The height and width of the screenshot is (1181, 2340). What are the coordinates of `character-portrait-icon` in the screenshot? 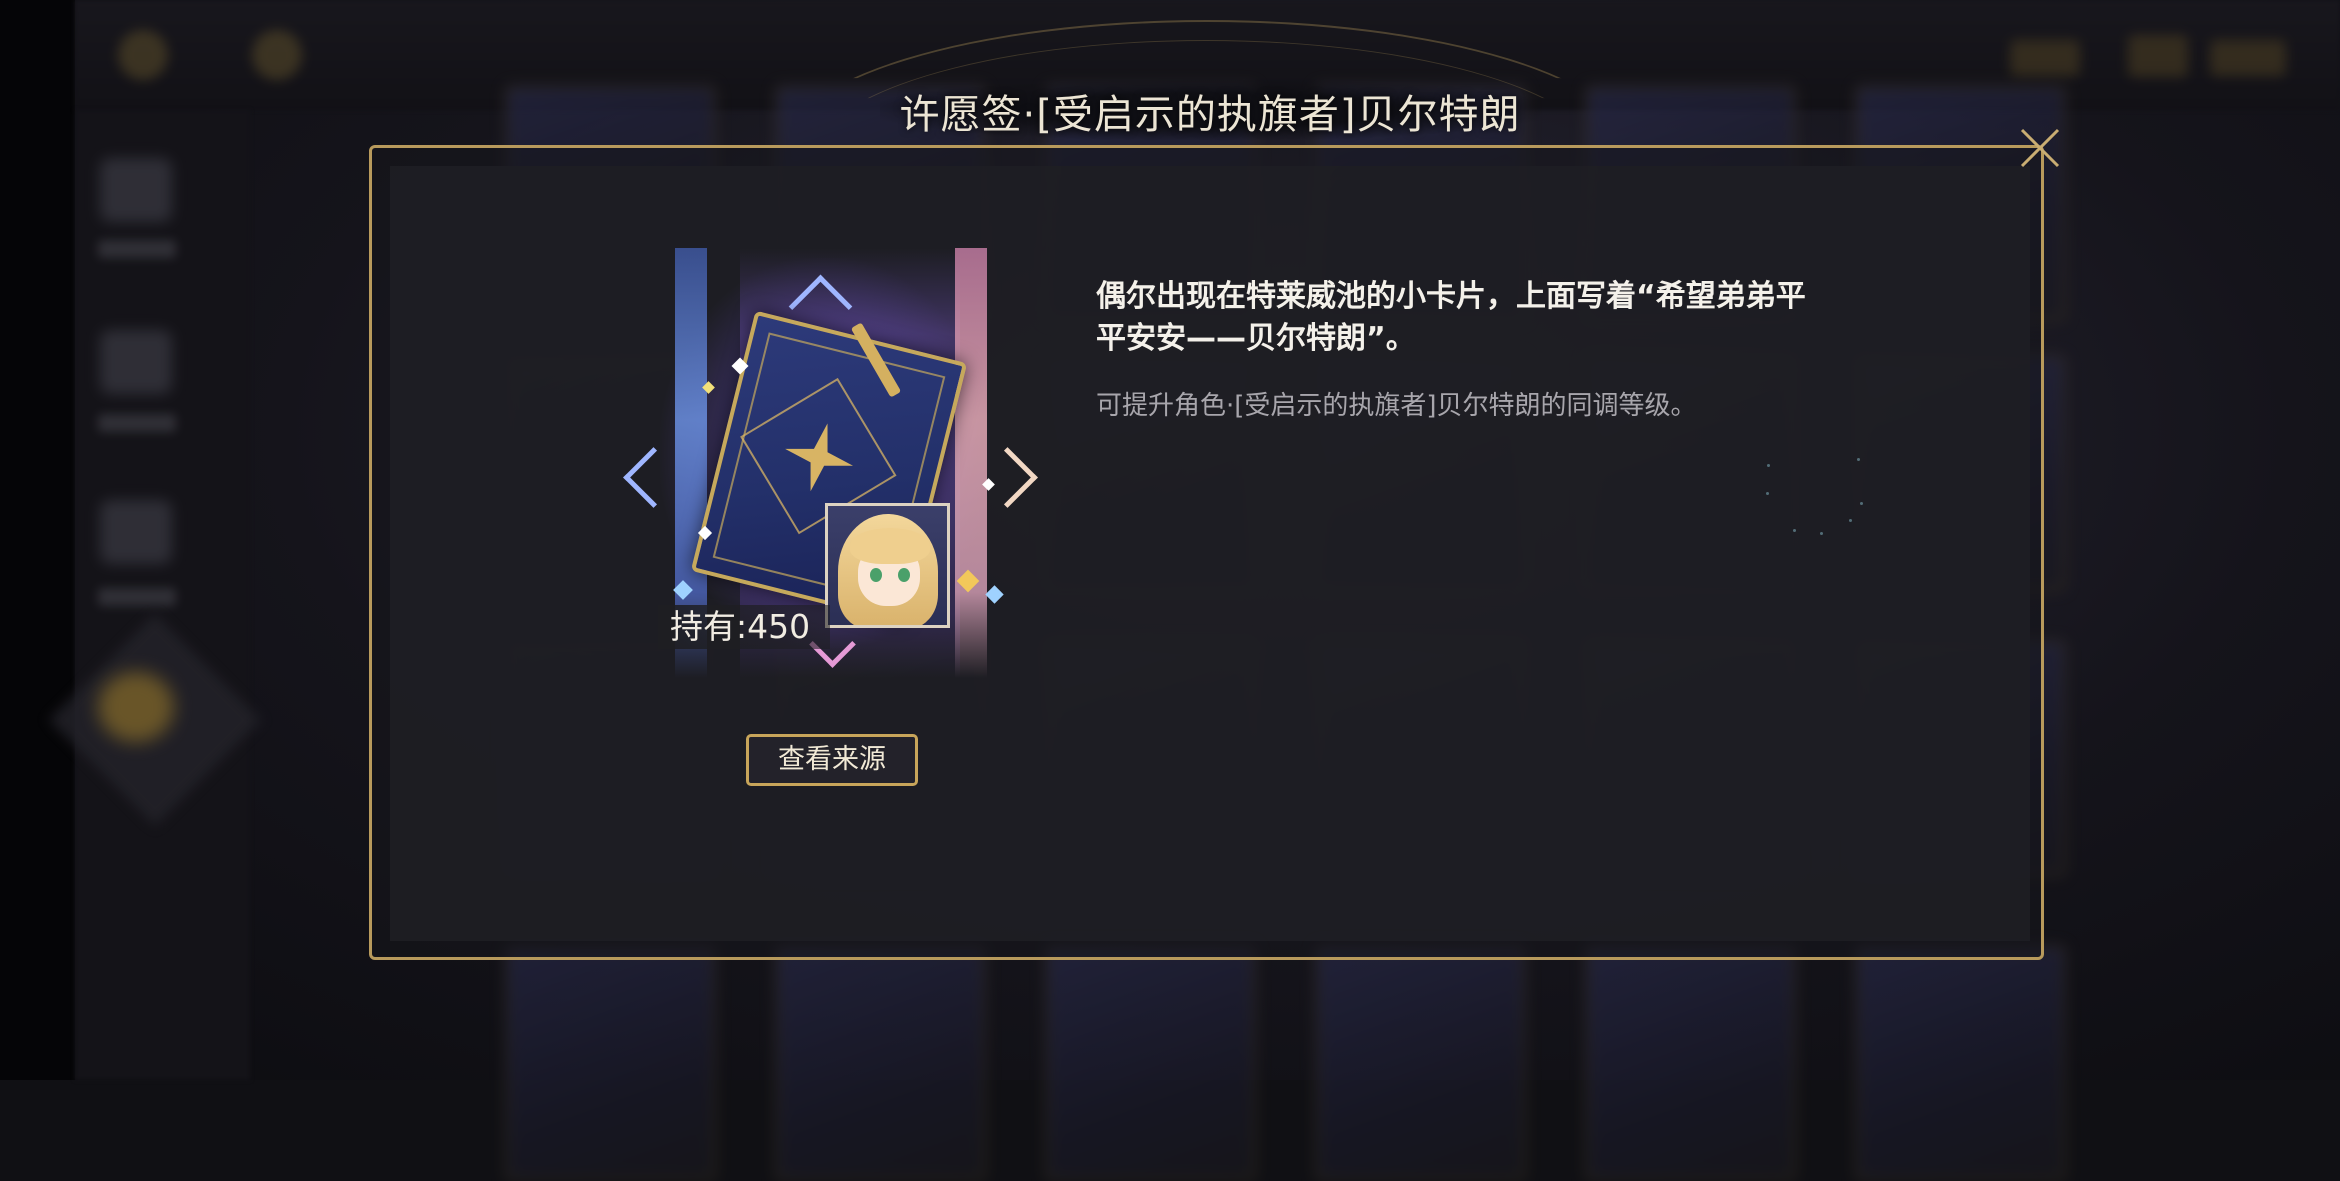 It's located at (887, 565).